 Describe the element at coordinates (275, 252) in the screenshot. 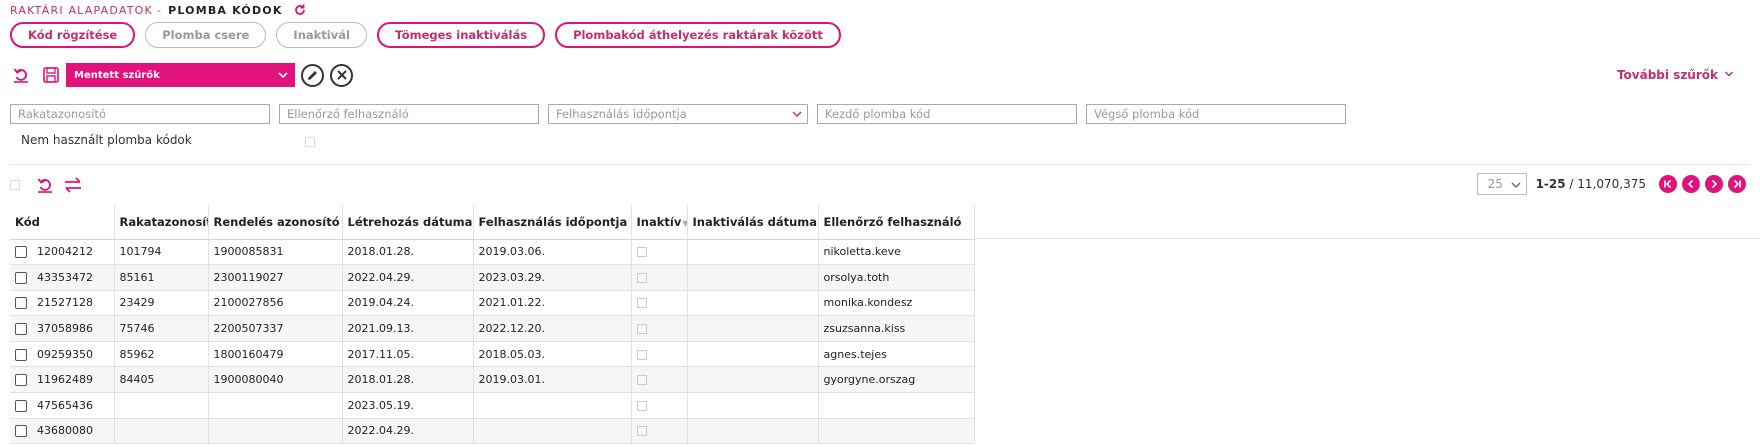

I see `cell-rendeles: 1900085831` at that location.